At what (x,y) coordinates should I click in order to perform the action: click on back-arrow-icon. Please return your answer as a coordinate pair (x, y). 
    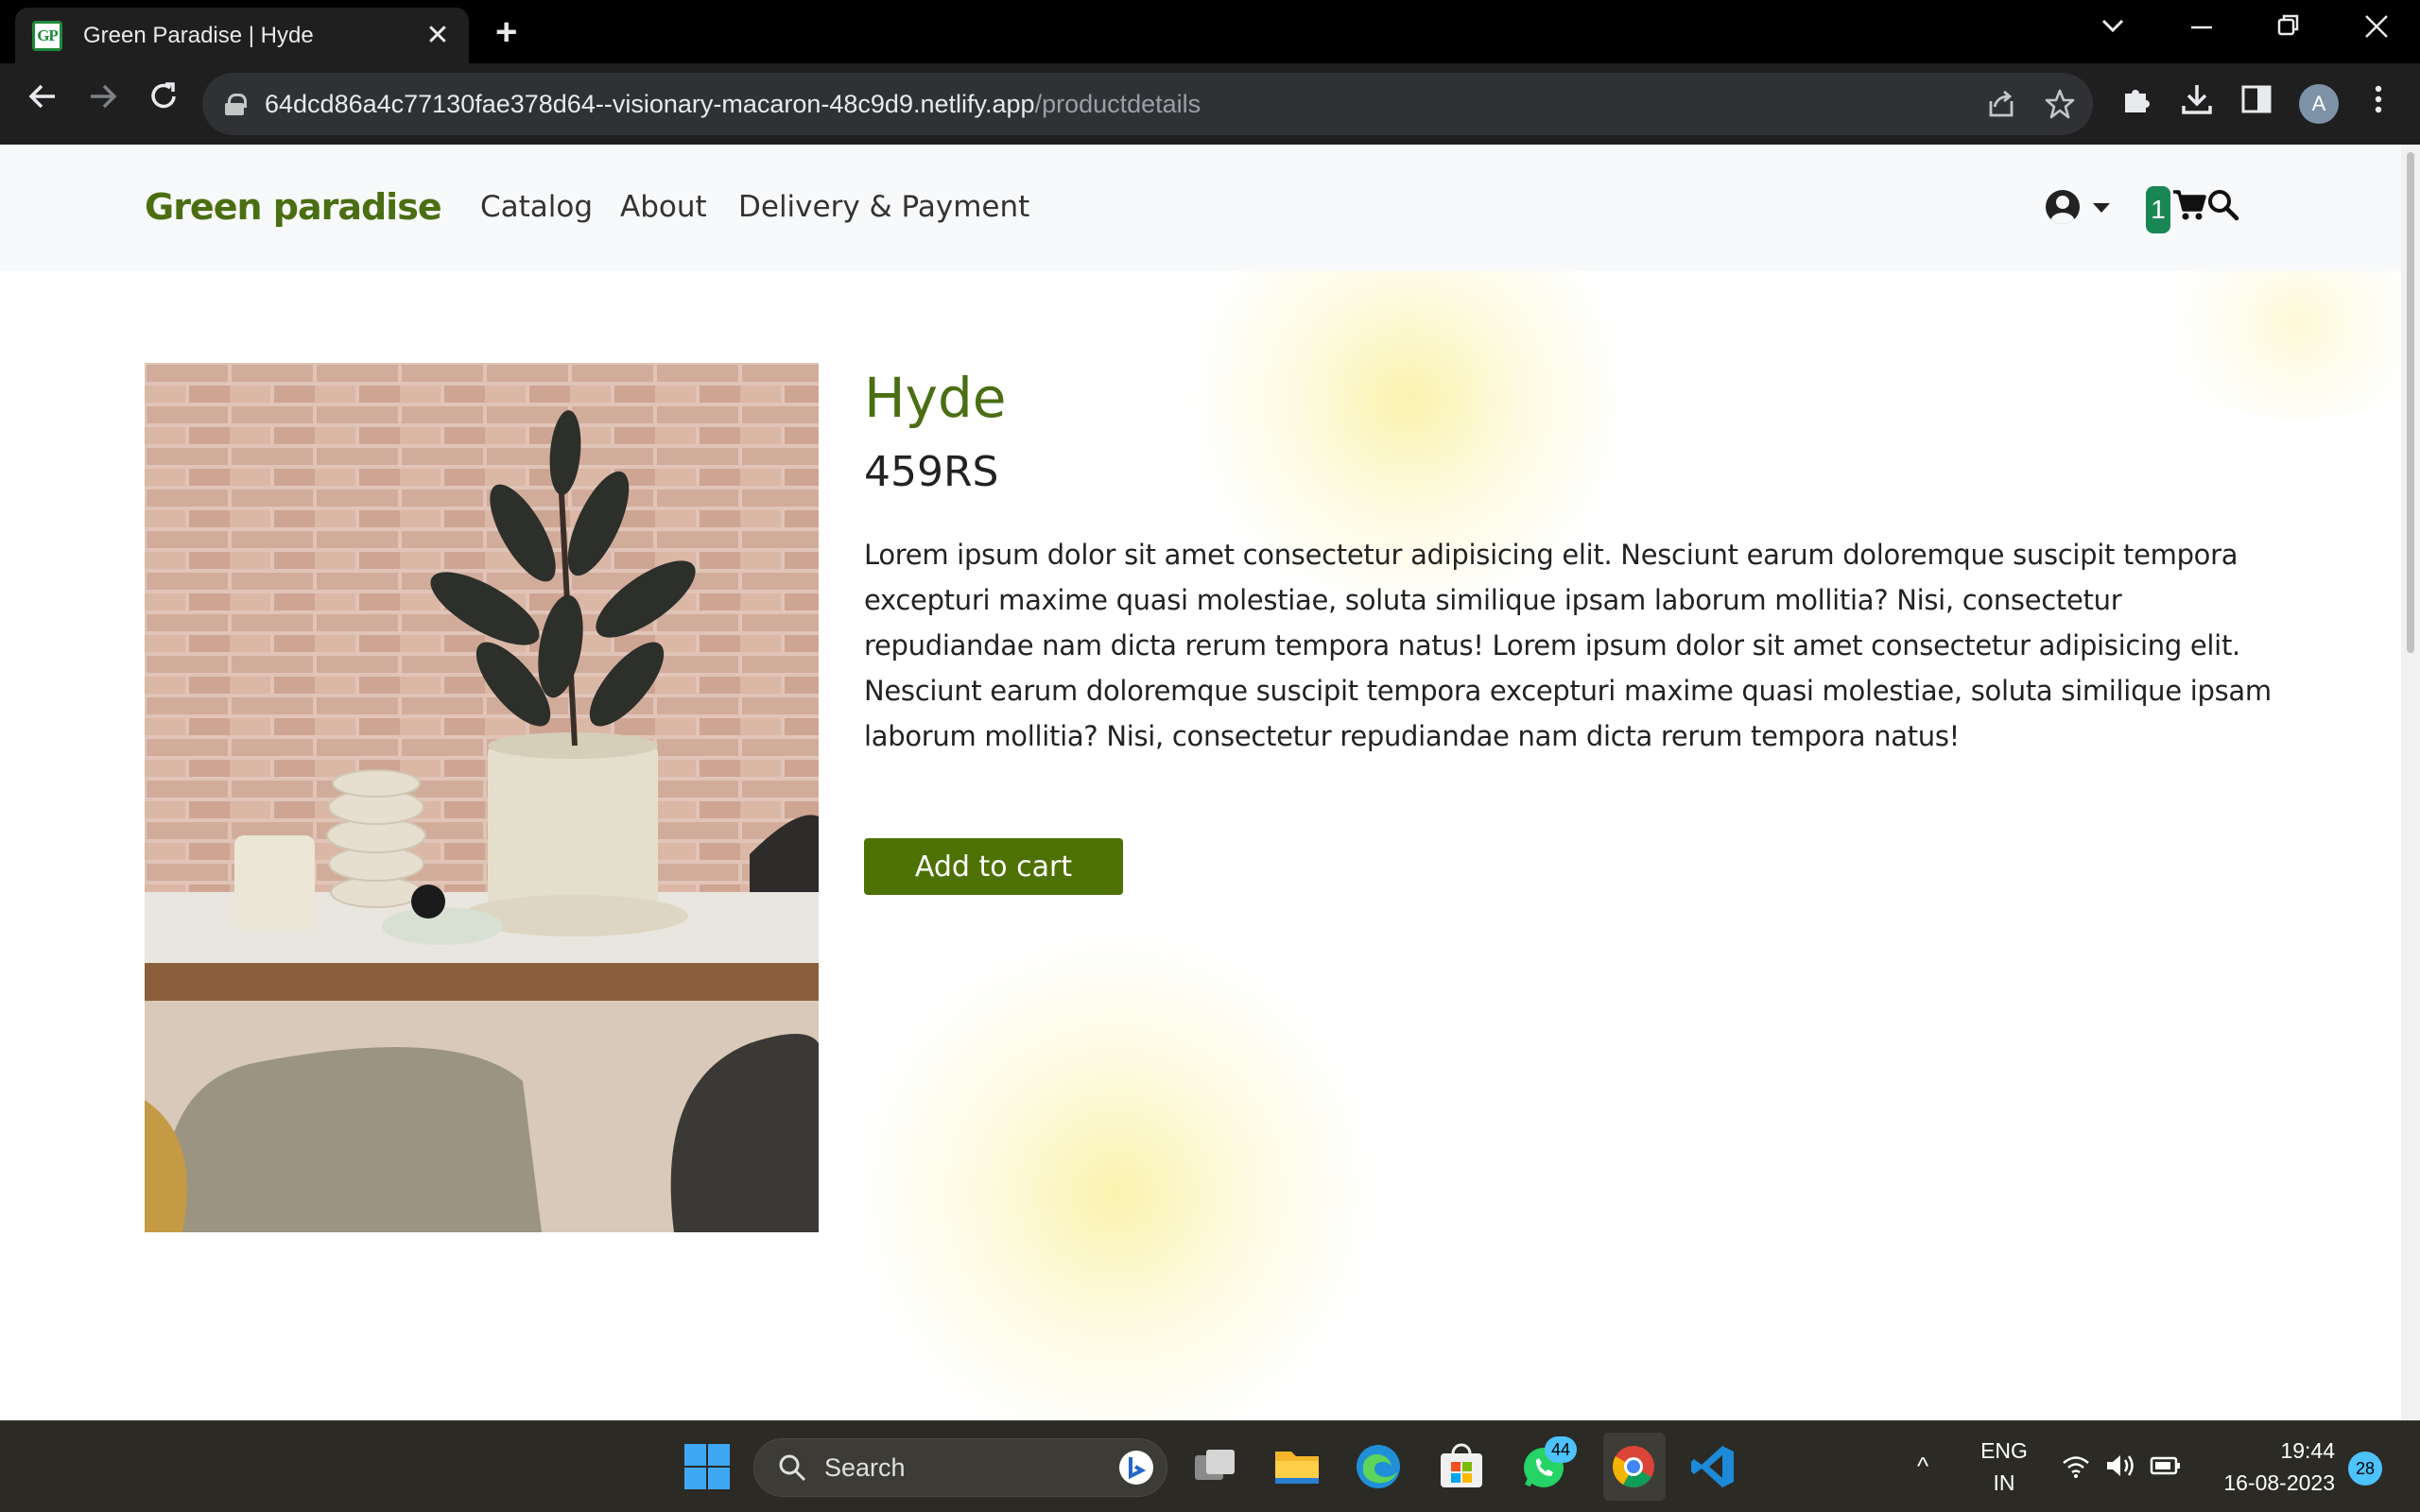
    Looking at the image, I should click on (42, 100).